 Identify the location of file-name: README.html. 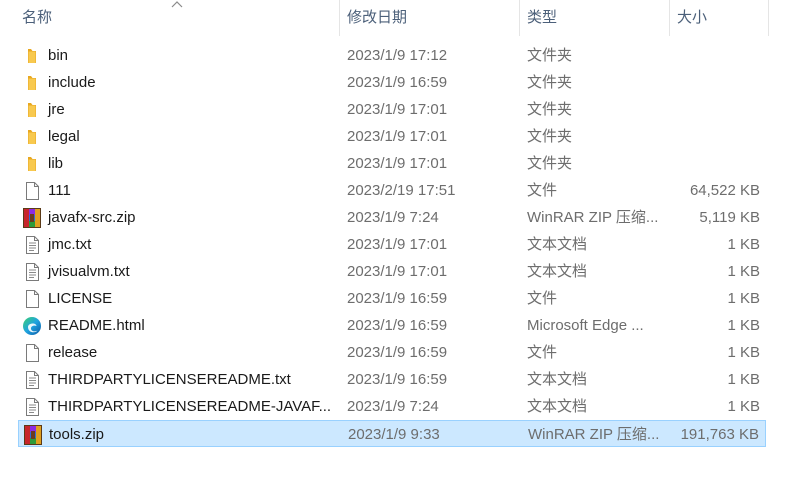
(96, 325).